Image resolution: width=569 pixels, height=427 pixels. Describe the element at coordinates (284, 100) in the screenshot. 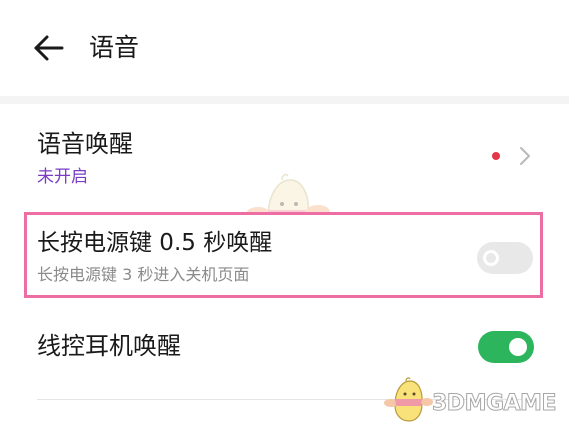

I see `section-divider` at that location.